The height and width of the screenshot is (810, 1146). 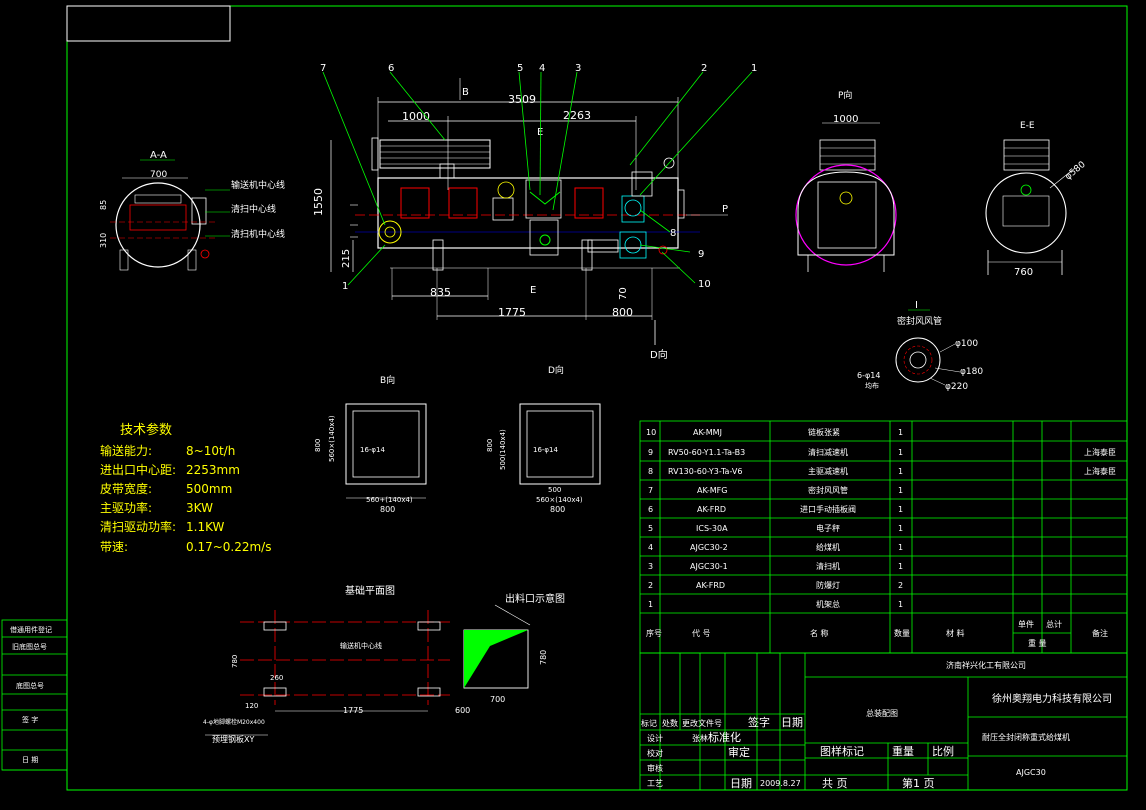 I want to click on plan-dim-780: 780, so click(x=235, y=661).